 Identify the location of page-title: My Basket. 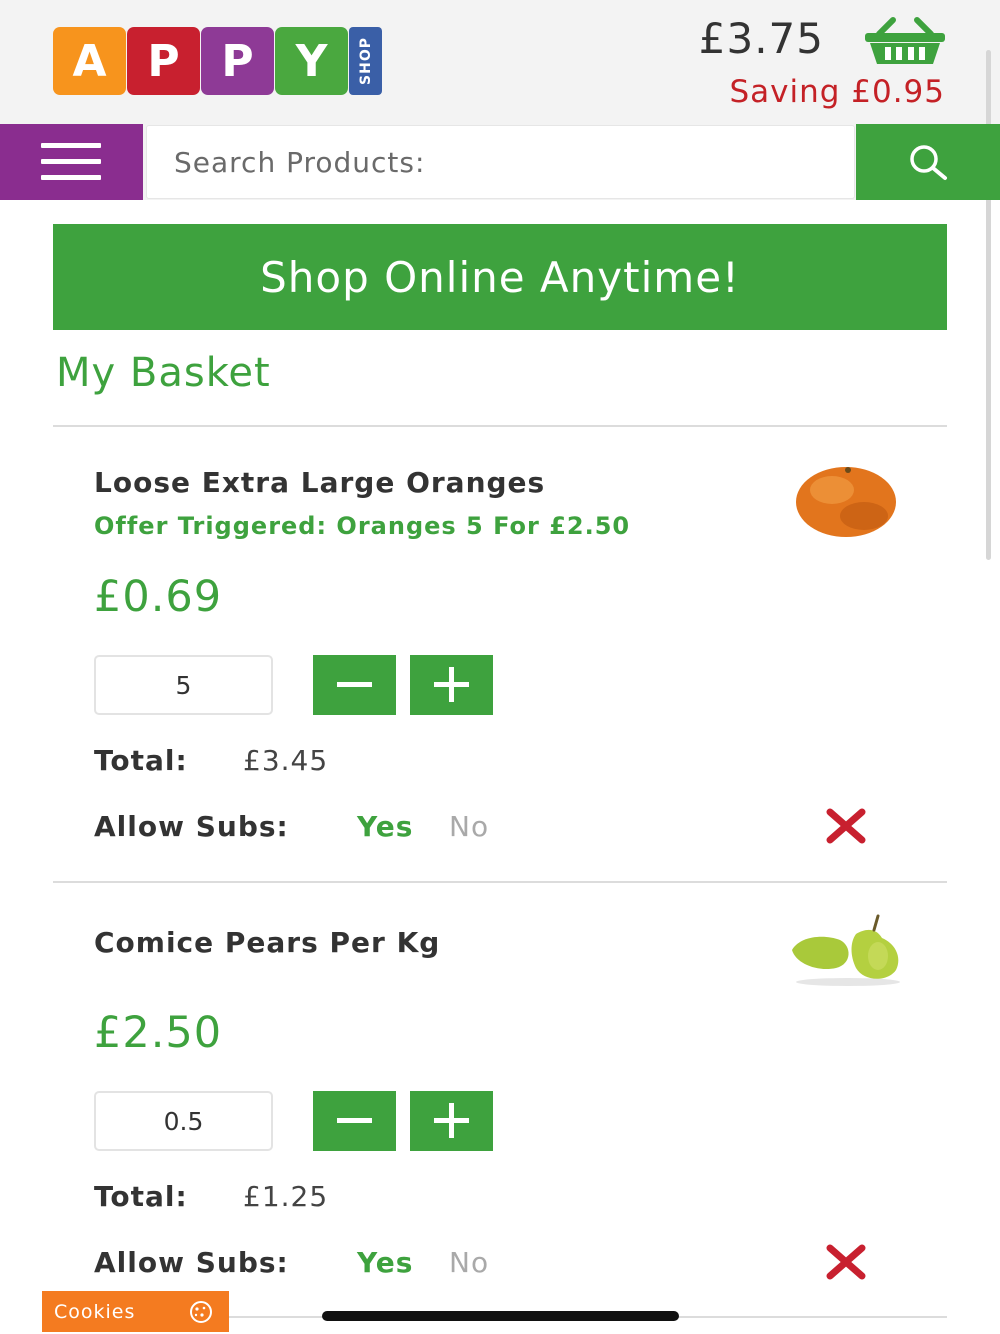
(163, 373).